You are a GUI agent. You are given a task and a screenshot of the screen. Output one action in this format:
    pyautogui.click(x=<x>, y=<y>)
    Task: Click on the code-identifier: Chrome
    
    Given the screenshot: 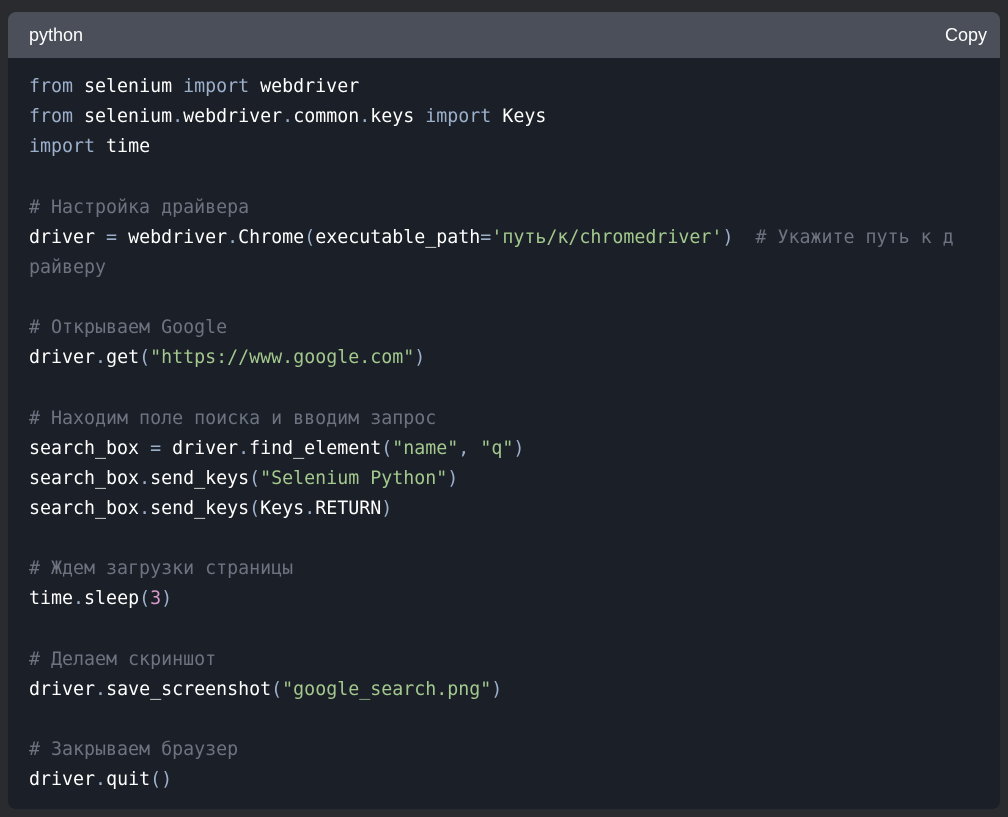 What is the action you would take?
    pyautogui.click(x=271, y=237)
    